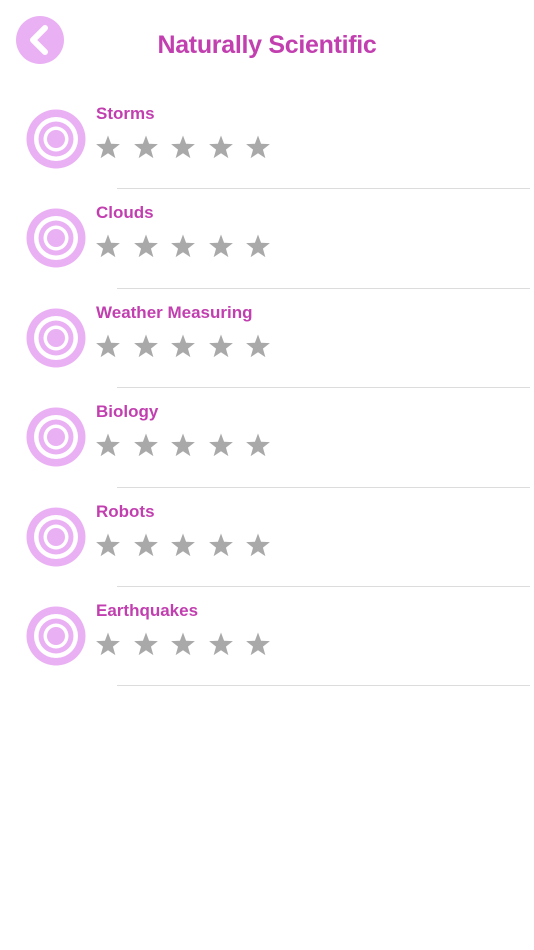  I want to click on topic-item: Robots, so click(267, 537).